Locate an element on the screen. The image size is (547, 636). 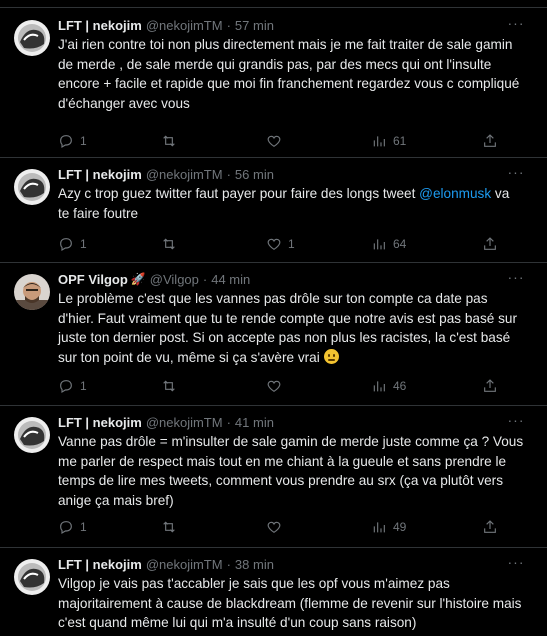
tweet-actions: 1 61 is located at coordinates (288, 141).